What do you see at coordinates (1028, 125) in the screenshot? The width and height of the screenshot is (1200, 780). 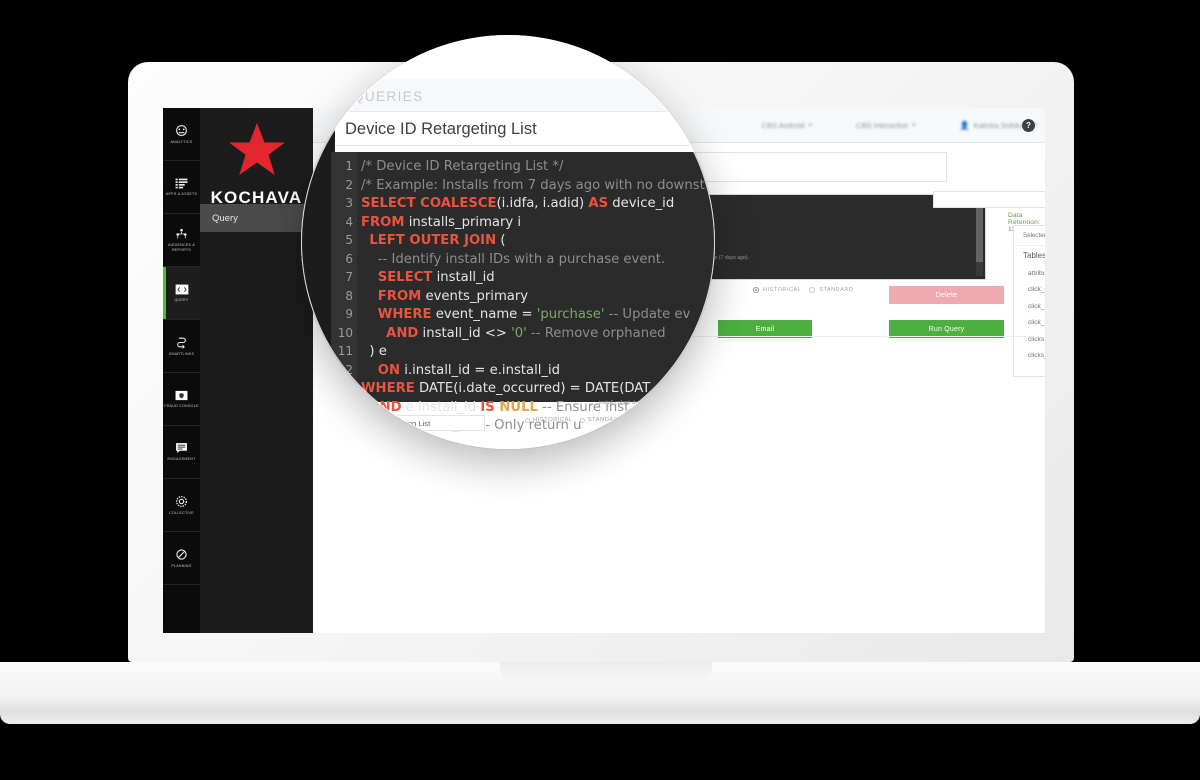 I see `help-icon: ?` at bounding box center [1028, 125].